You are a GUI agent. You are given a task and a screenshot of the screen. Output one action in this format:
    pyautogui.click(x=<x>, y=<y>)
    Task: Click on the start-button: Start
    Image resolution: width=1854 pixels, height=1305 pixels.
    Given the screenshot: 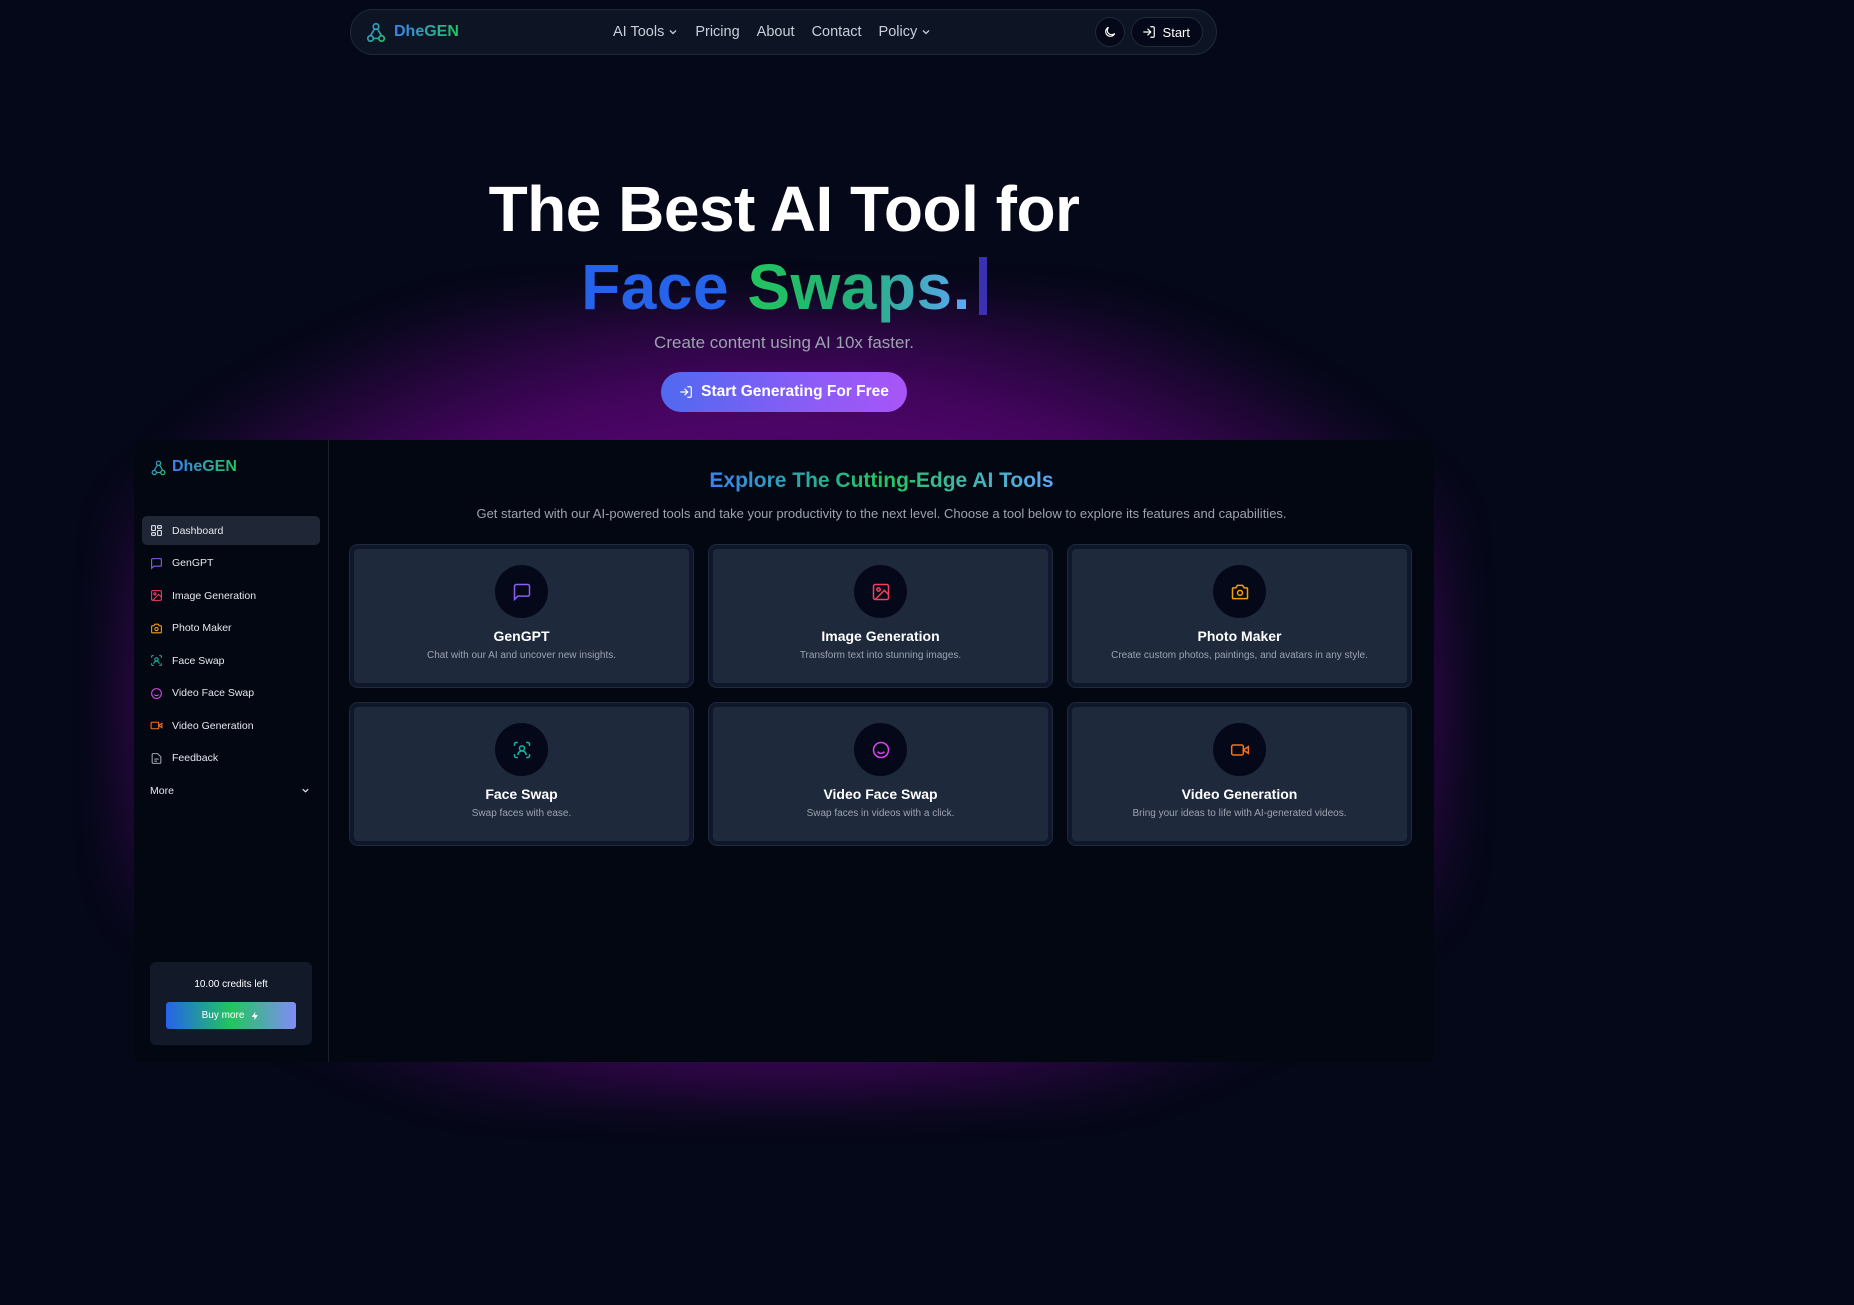 What is the action you would take?
    pyautogui.click(x=1166, y=32)
    